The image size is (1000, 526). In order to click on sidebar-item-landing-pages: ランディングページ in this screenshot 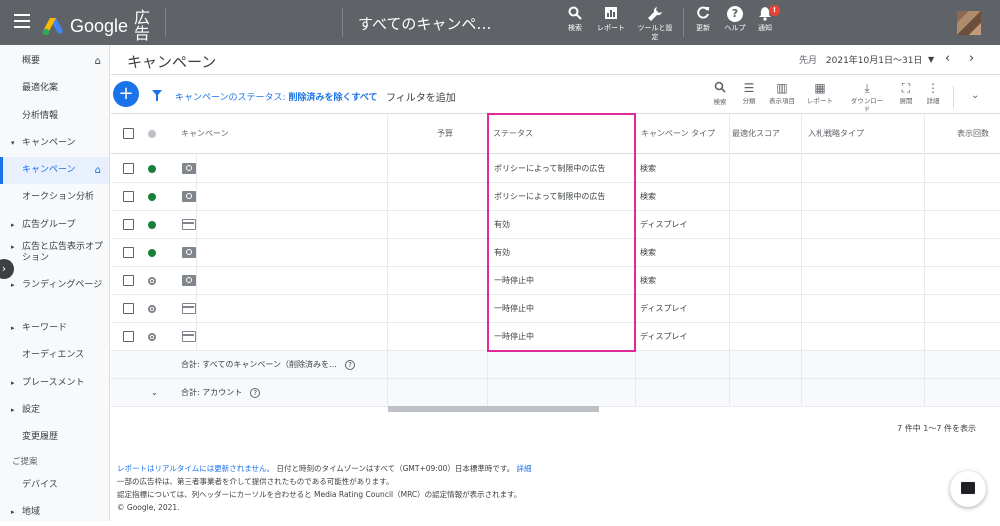, I will do `click(54, 296)`.